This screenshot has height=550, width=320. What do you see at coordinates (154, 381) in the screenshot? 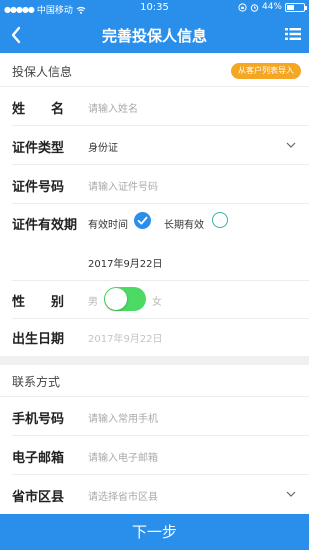
I see `contact-section-header: 联系方式` at bounding box center [154, 381].